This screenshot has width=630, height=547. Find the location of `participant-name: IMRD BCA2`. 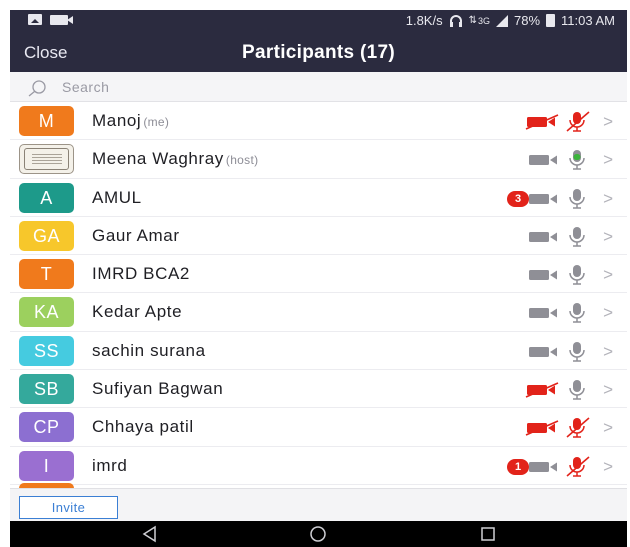

participant-name: IMRD BCA2 is located at coordinates (141, 274).